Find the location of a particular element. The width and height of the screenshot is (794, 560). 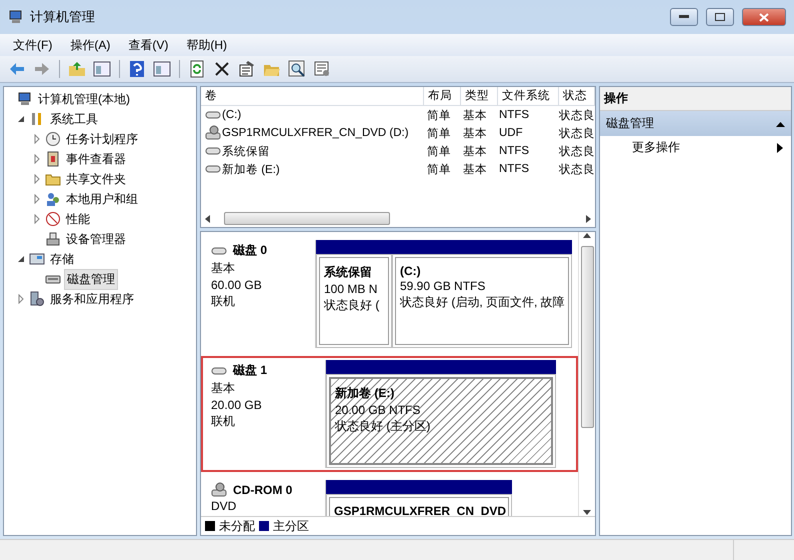

log-icon is located at coordinates (53, 159).